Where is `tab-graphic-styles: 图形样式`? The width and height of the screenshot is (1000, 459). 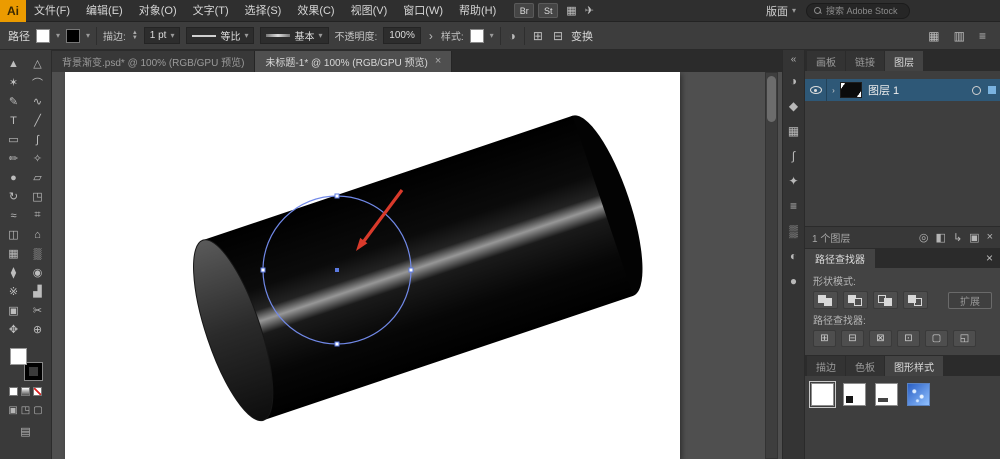
tab-graphic-styles: 图形样式 is located at coordinates (914, 366).